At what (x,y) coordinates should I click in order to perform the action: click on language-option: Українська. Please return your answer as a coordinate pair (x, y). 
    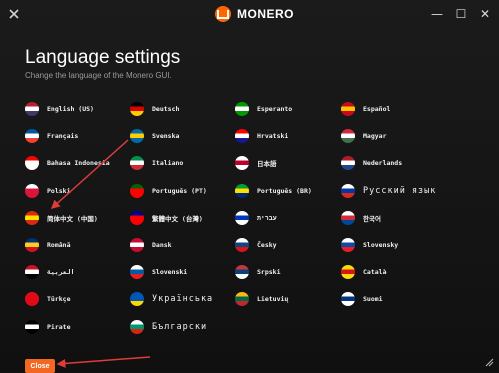
    Looking at the image, I should click on (171, 299).